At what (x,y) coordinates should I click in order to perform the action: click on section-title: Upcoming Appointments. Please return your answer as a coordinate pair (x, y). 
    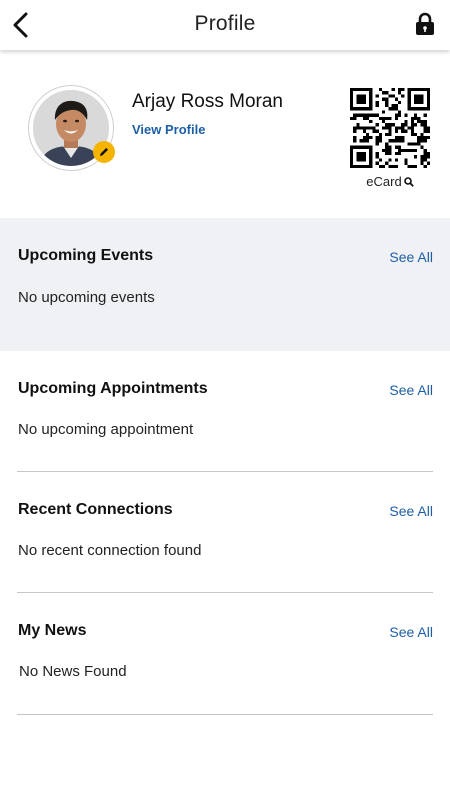
    Looking at the image, I should click on (113, 388).